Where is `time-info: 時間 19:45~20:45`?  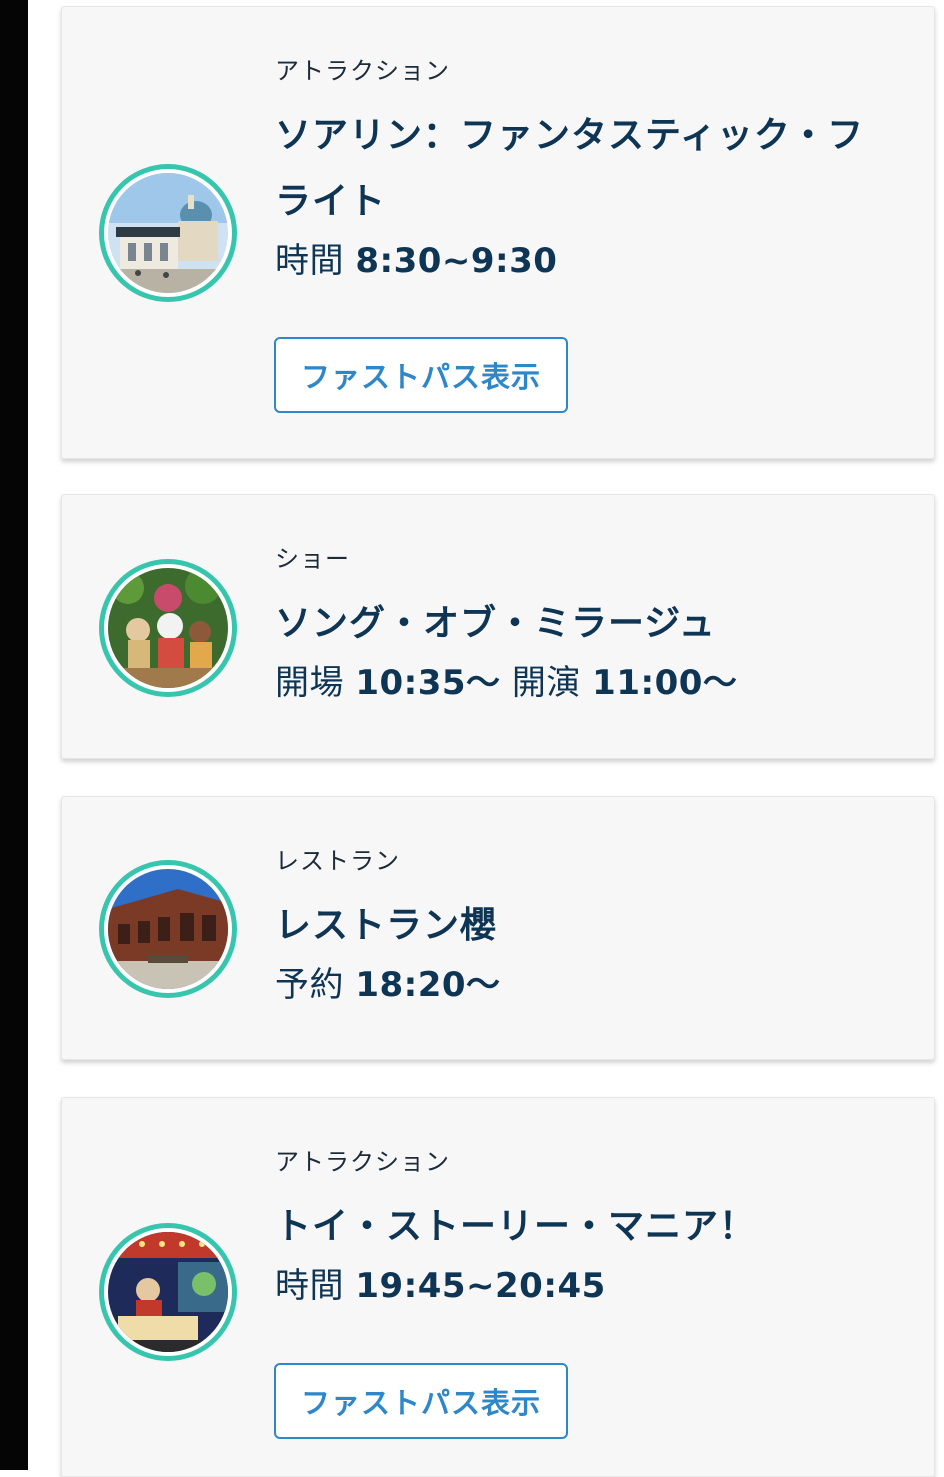 time-info: 時間 19:45~20:45 is located at coordinates (594, 1286).